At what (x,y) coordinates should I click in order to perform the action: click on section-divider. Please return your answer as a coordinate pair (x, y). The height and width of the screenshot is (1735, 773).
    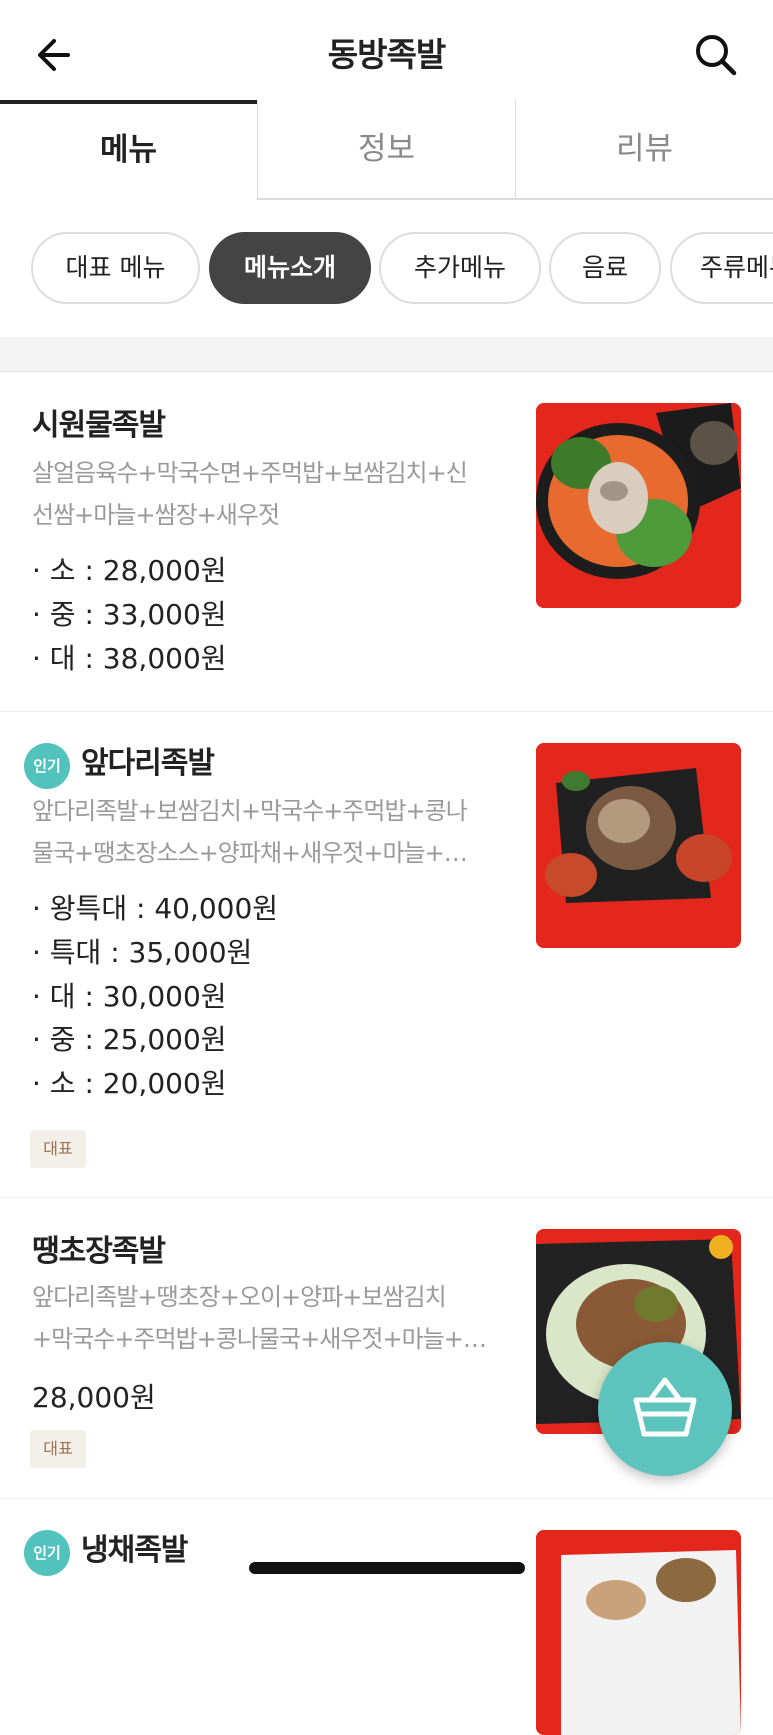
    Looking at the image, I should click on (386, 354).